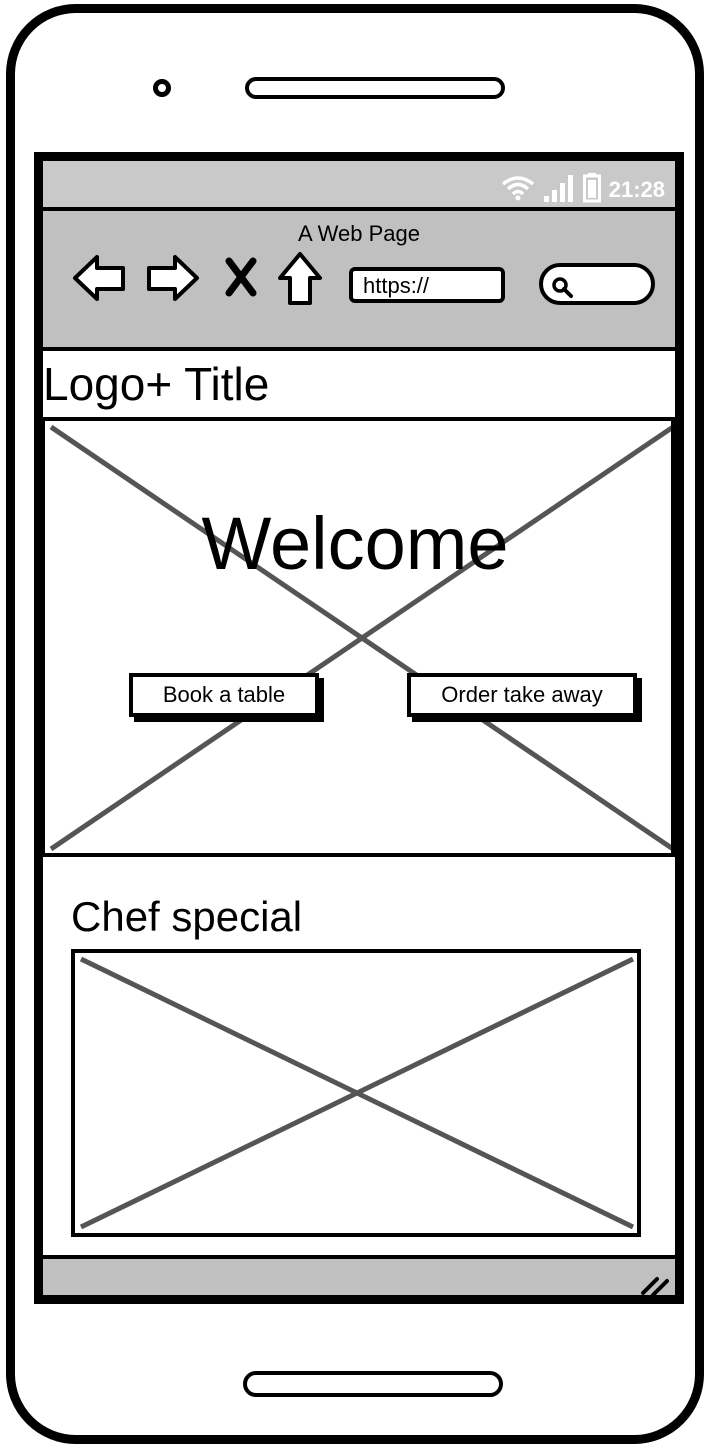 The height and width of the screenshot is (1450, 712). Describe the element at coordinates (156, 384) in the screenshot. I see `logo-title: Logo+ Title` at that location.